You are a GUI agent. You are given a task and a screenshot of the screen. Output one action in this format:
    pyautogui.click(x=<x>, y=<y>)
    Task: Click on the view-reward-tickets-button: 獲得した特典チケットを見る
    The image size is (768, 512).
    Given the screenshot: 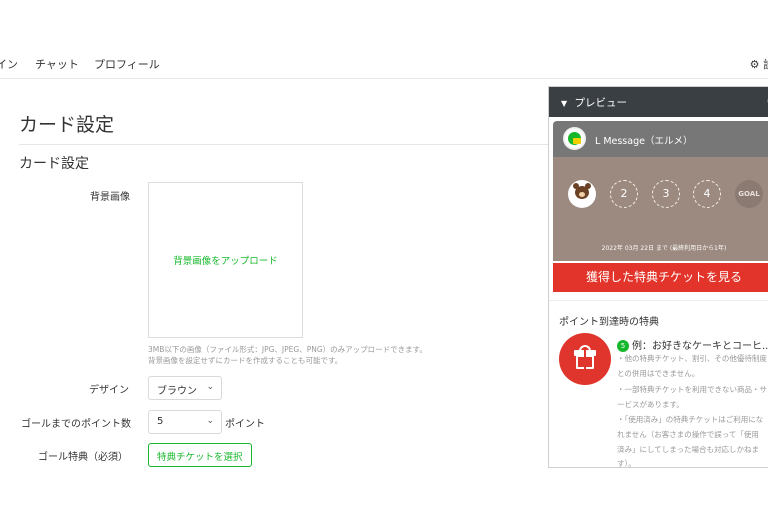 What is the action you would take?
    pyautogui.click(x=660, y=277)
    